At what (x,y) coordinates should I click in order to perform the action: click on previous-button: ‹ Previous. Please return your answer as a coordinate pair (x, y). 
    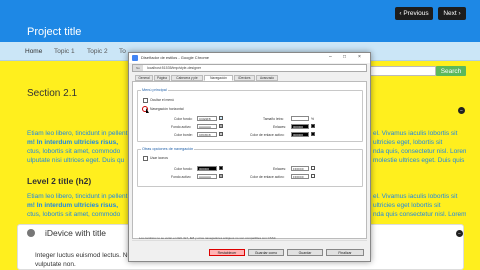
    Looking at the image, I should click on (414, 13).